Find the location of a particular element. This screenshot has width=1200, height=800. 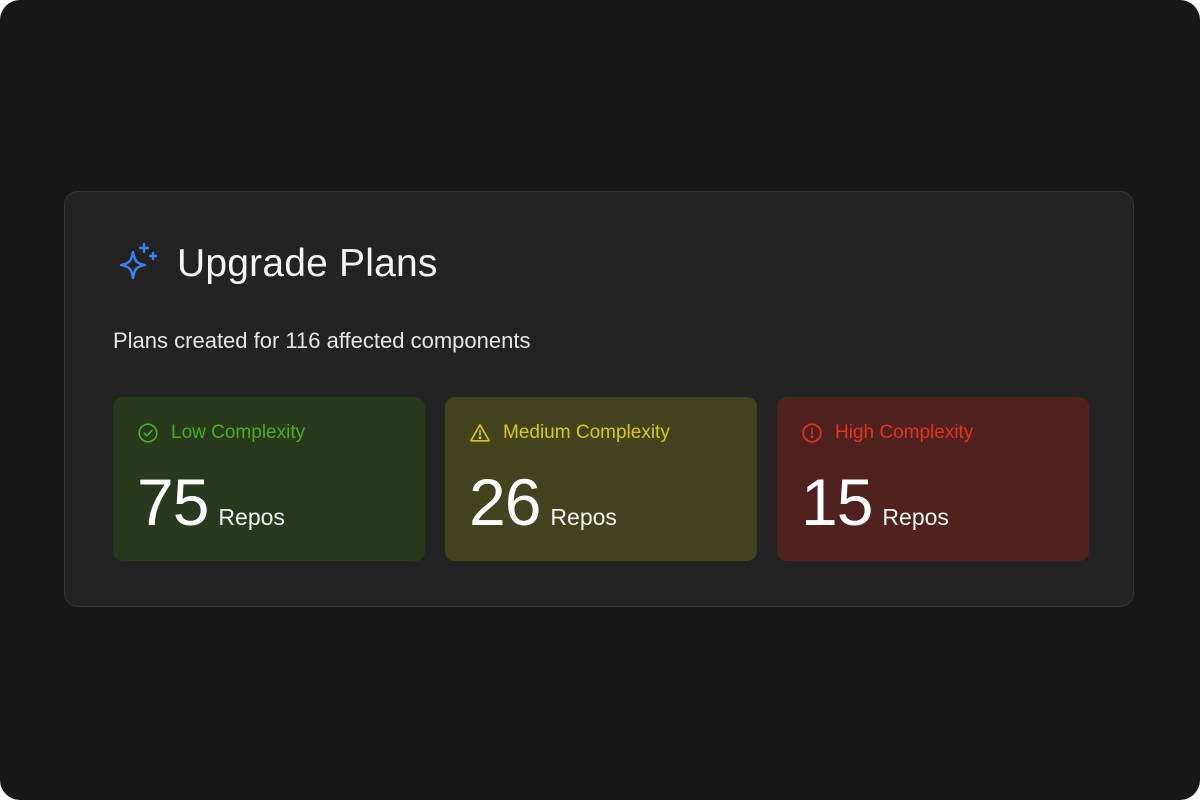

repo-count: 15 is located at coordinates (837, 502).